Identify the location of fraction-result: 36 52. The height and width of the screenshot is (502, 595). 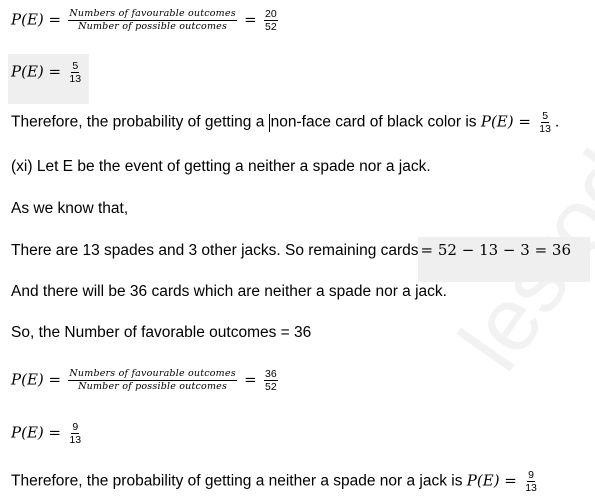
(271, 380).